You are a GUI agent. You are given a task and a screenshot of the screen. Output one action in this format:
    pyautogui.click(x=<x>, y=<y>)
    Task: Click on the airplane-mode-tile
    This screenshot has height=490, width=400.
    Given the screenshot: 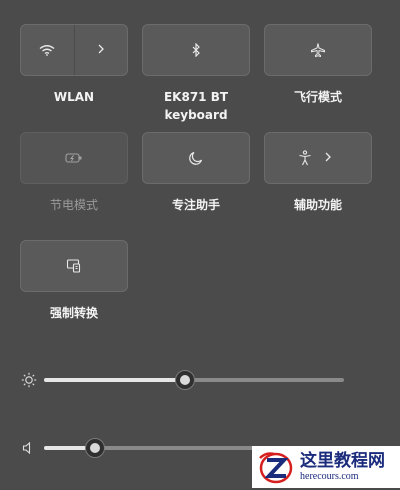 What is the action you would take?
    pyautogui.click(x=318, y=50)
    